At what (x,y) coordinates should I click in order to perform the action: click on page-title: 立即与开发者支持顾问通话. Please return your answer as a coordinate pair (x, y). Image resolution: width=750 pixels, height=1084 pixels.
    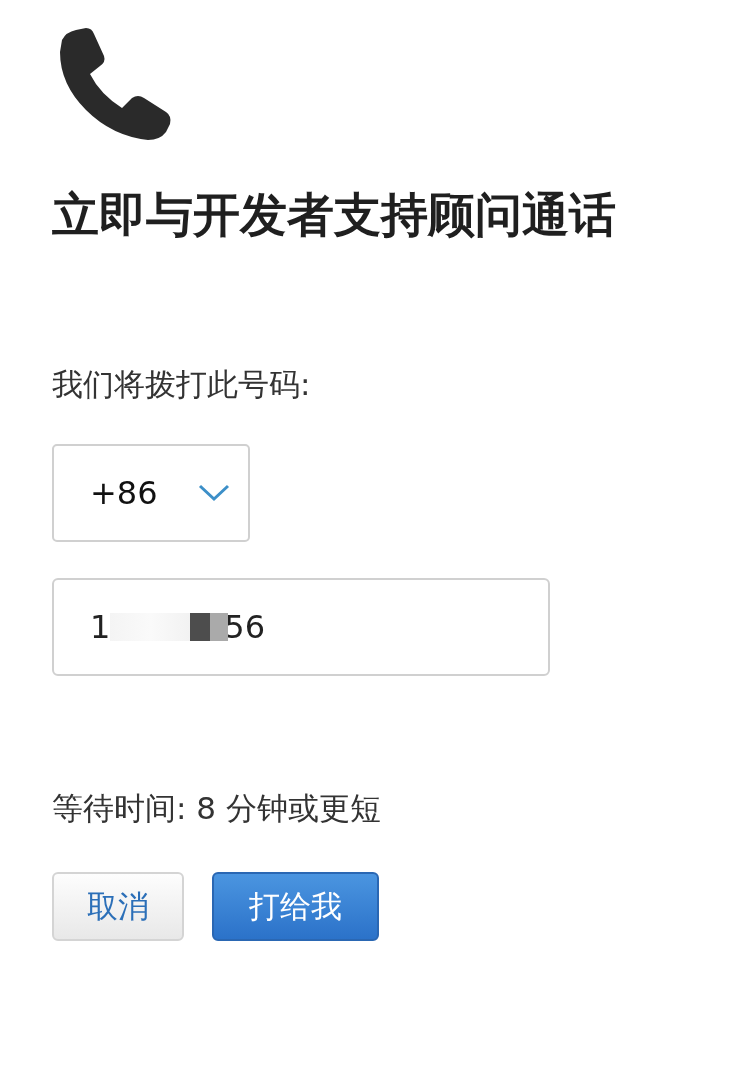
    Looking at the image, I should click on (334, 215).